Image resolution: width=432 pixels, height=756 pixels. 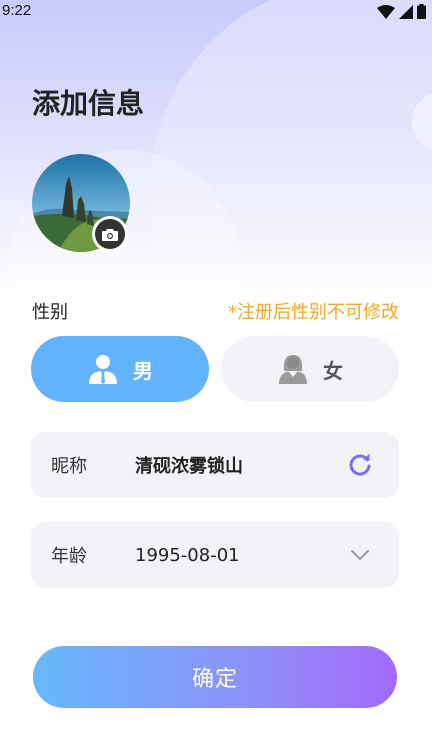 I want to click on signal-icon, so click(x=406, y=11).